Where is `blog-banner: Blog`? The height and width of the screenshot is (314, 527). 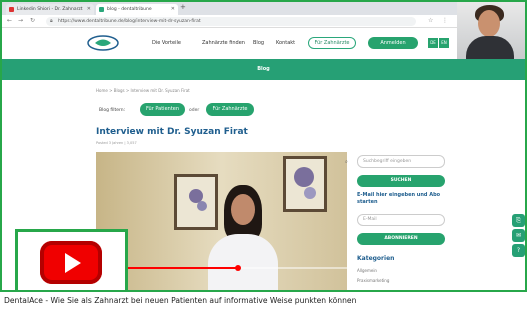 blog-banner: Blog is located at coordinates (263, 69).